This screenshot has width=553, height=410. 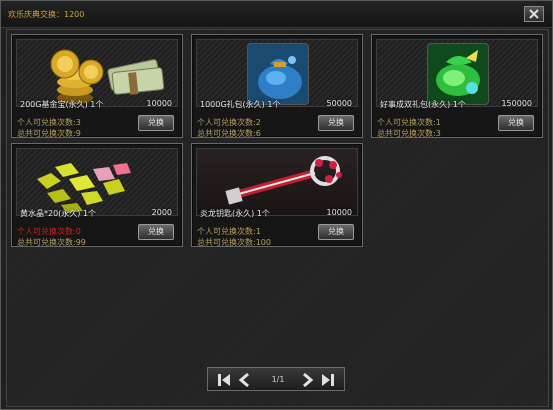 I want to click on pagination: 1/1, so click(x=276, y=379).